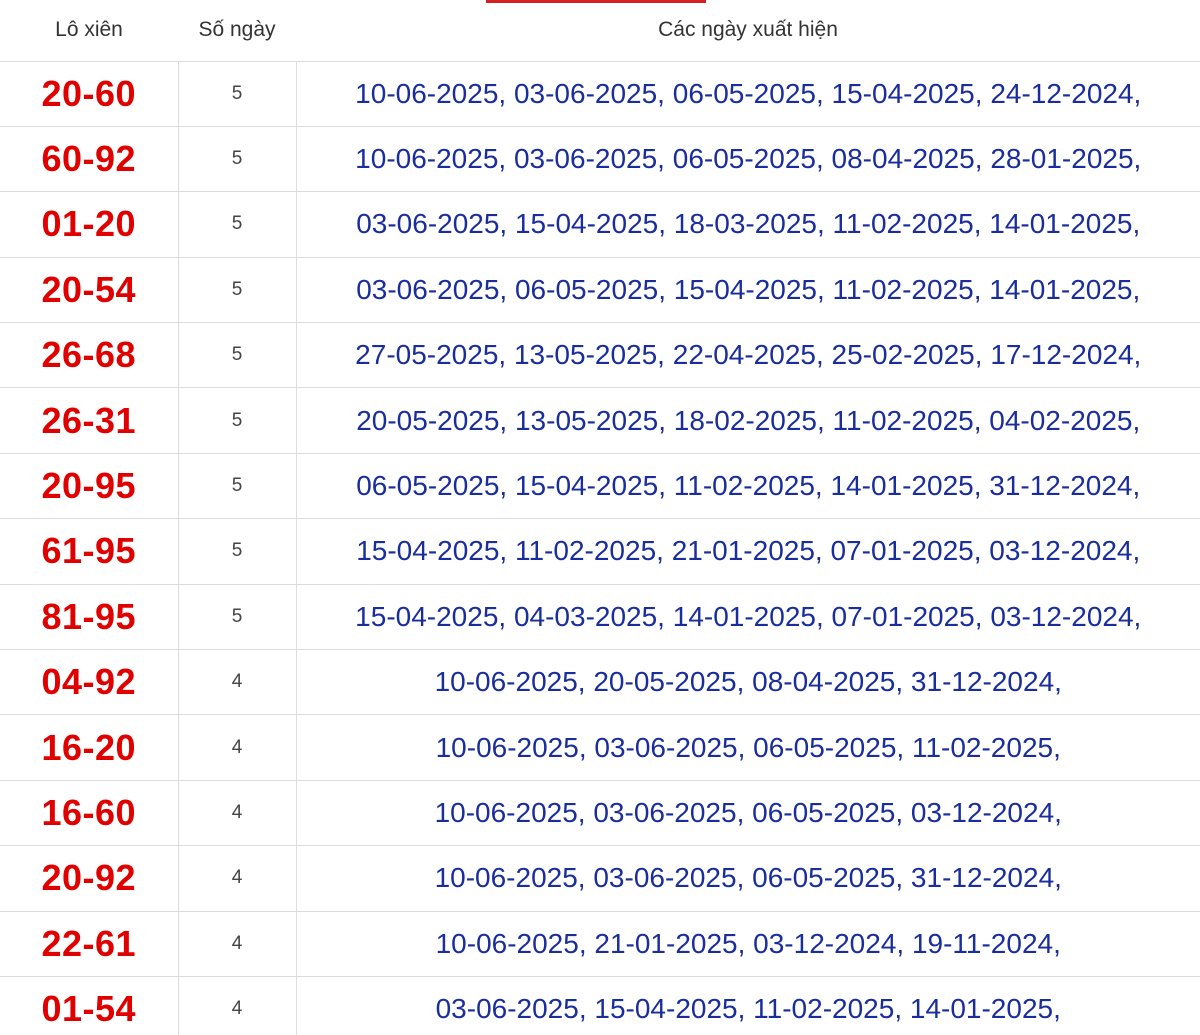 The height and width of the screenshot is (1035, 1200). I want to click on lo-xien-pair: 16-60, so click(89, 813).